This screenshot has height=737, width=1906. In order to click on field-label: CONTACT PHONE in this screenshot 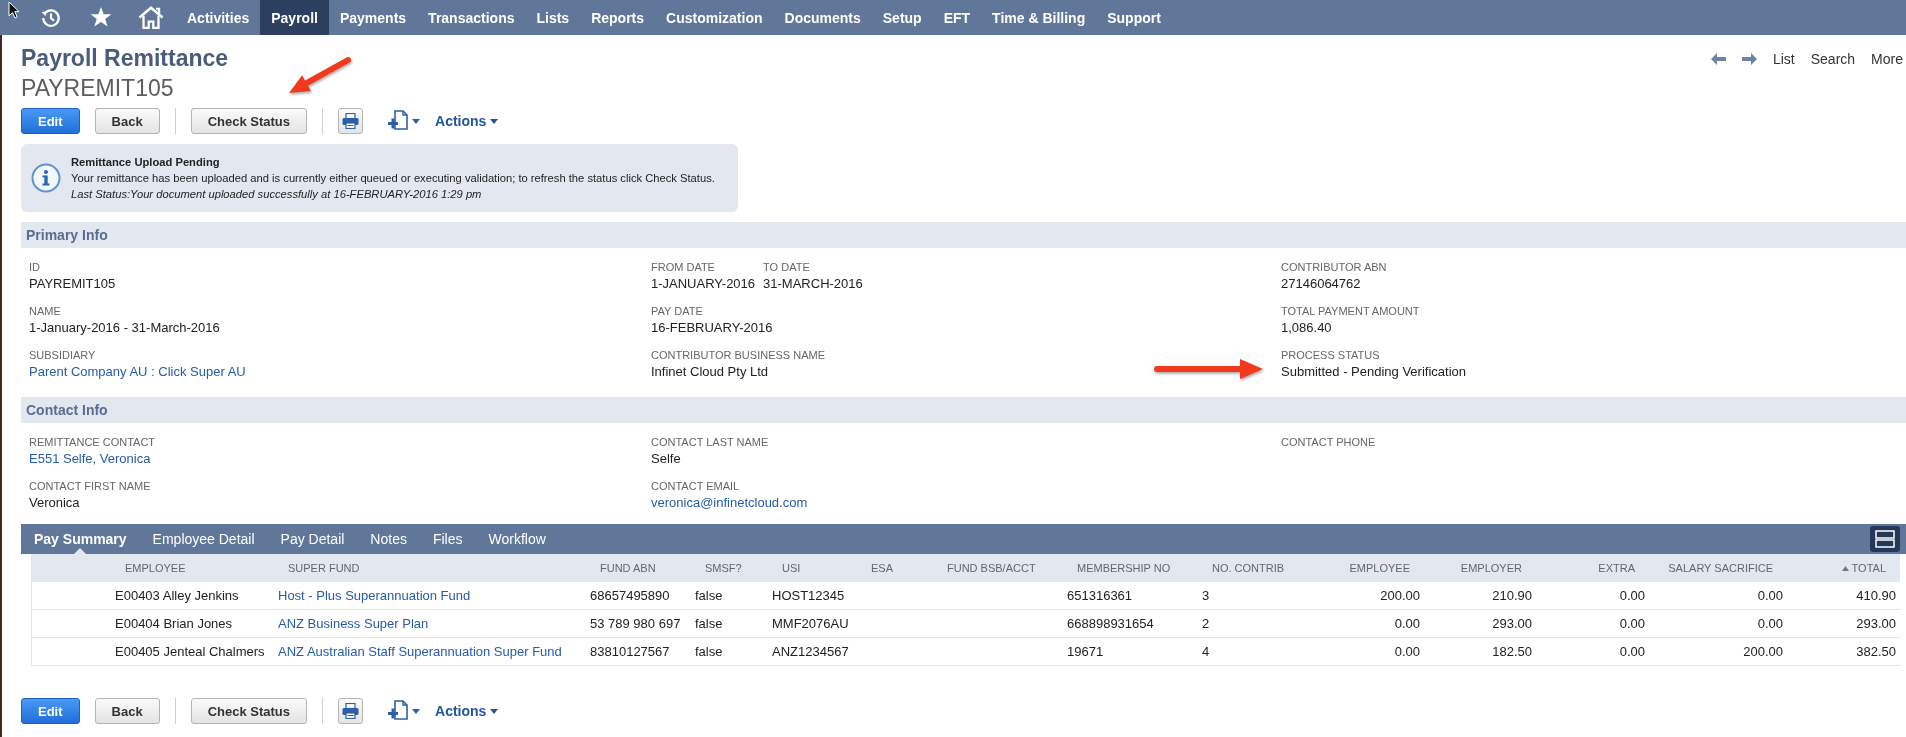, I will do `click(1328, 442)`.